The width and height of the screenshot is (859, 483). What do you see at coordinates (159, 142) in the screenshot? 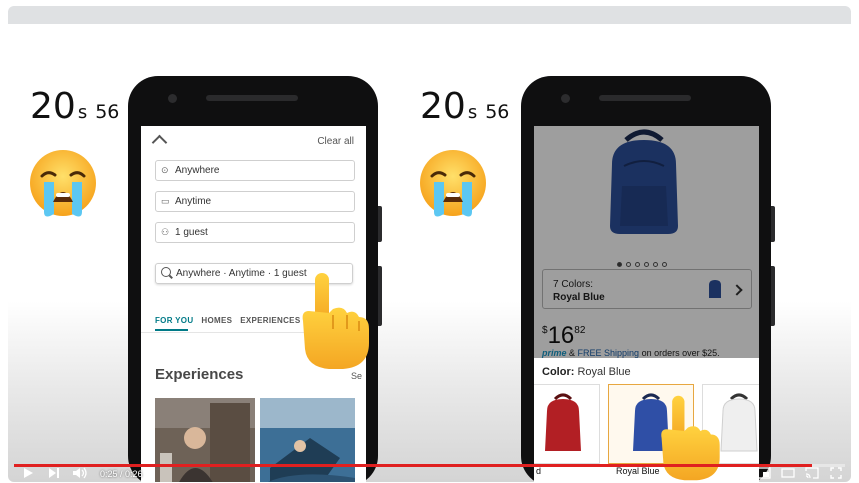
I see `collapse-icon` at bounding box center [159, 142].